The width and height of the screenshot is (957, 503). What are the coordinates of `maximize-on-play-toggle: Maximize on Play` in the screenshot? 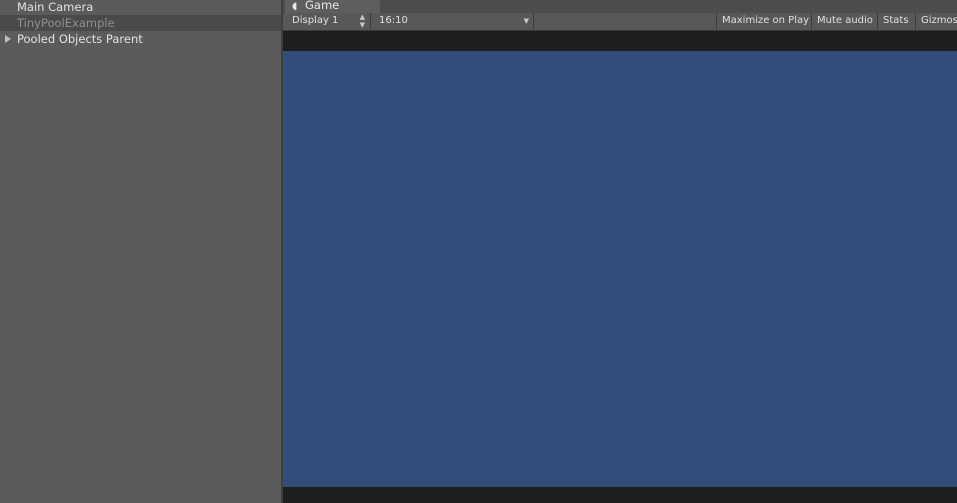 It's located at (764, 21).